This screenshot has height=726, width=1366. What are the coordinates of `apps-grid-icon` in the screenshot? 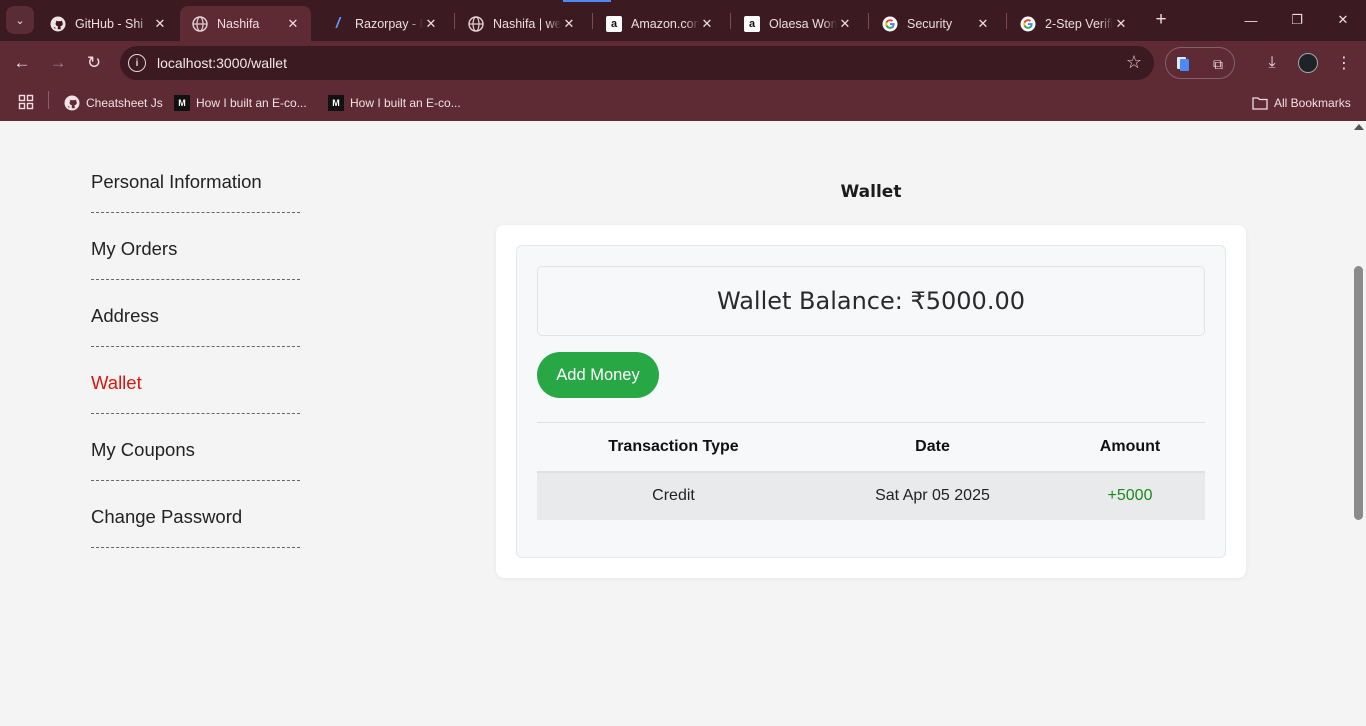 It's located at (26, 103).